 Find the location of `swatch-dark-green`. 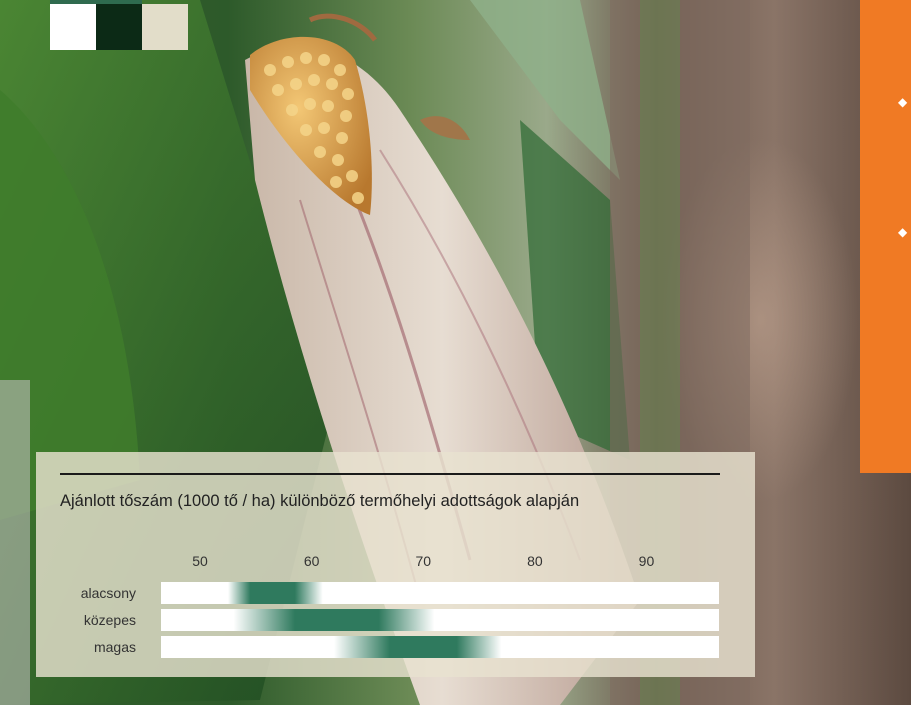

swatch-dark-green is located at coordinates (119, 27).